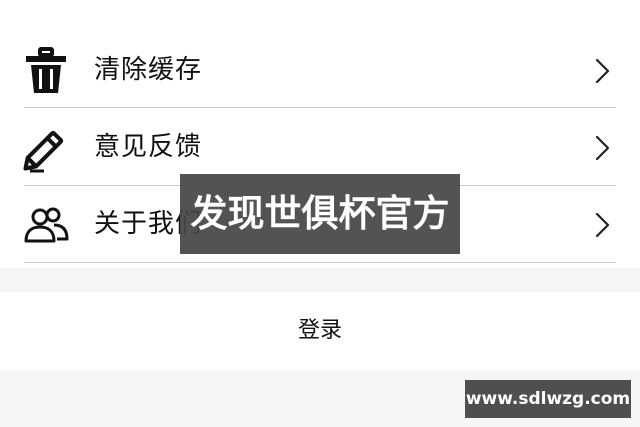 This screenshot has width=640, height=427. Describe the element at coordinates (320, 214) in the screenshot. I see `watermark-banner: 发现世俱杯官方` at that location.